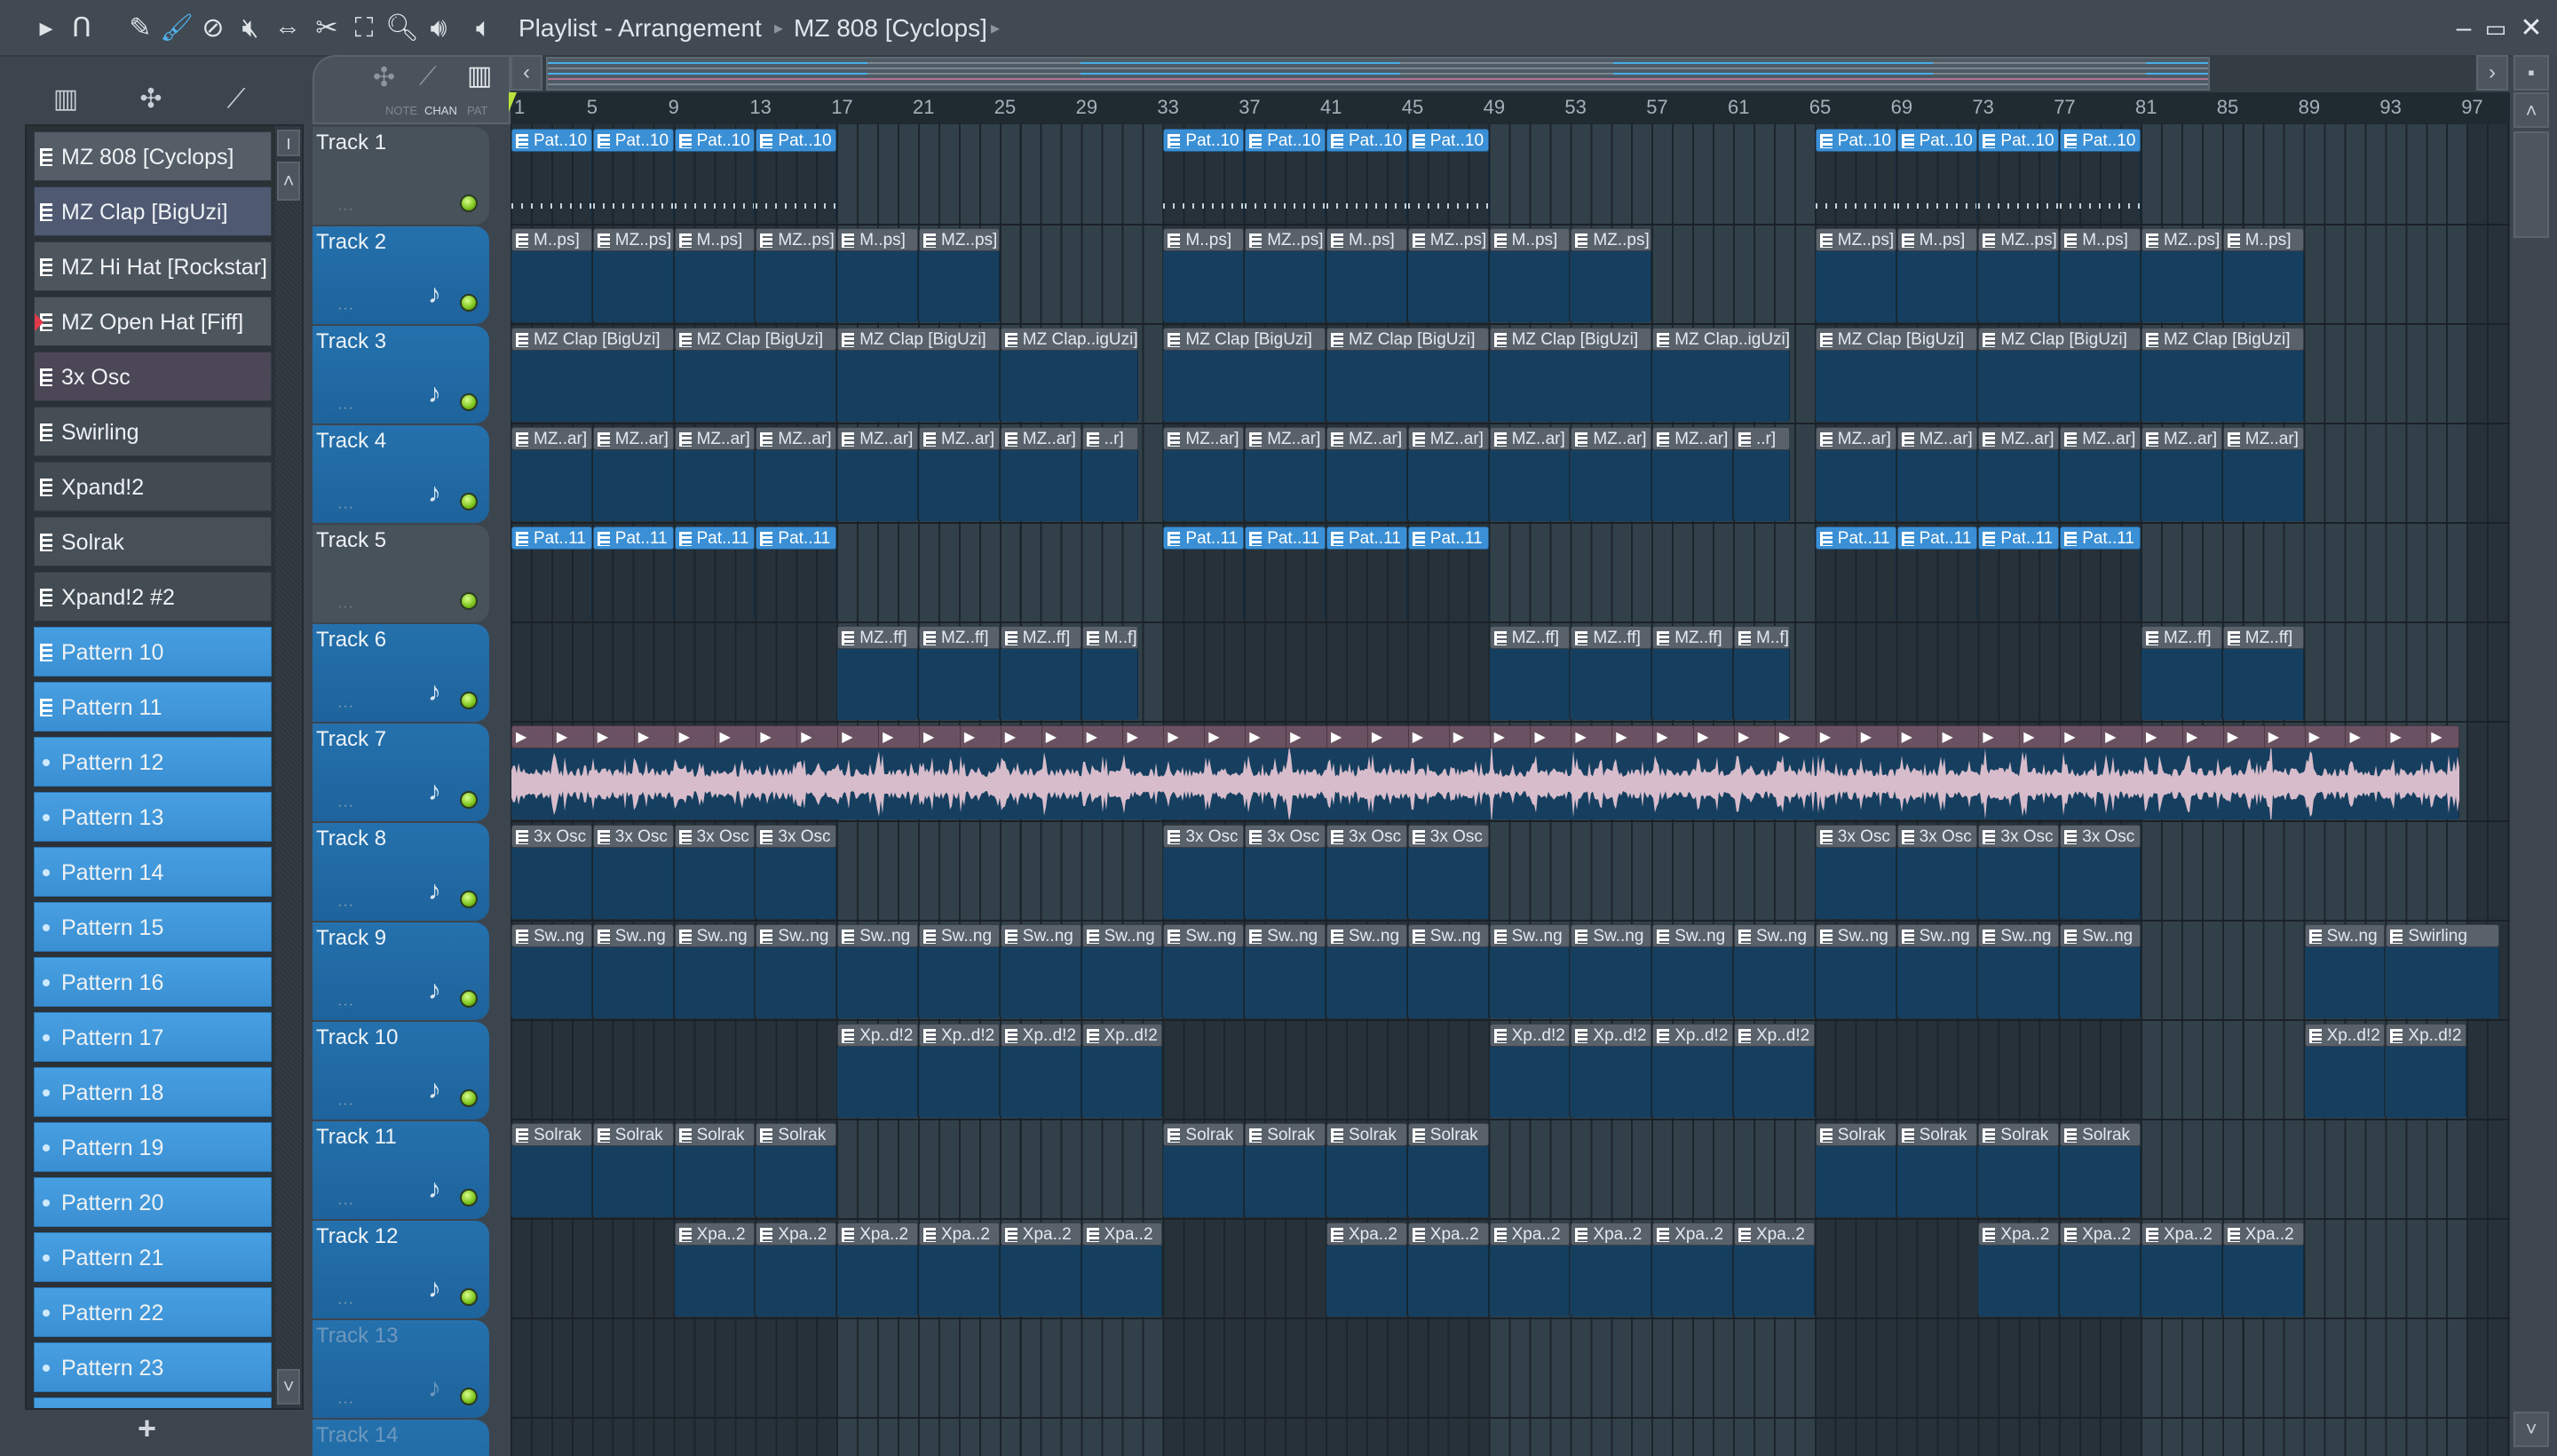 The height and width of the screenshot is (1456, 2557). I want to click on scroll-left-button: ‹, so click(526, 73).